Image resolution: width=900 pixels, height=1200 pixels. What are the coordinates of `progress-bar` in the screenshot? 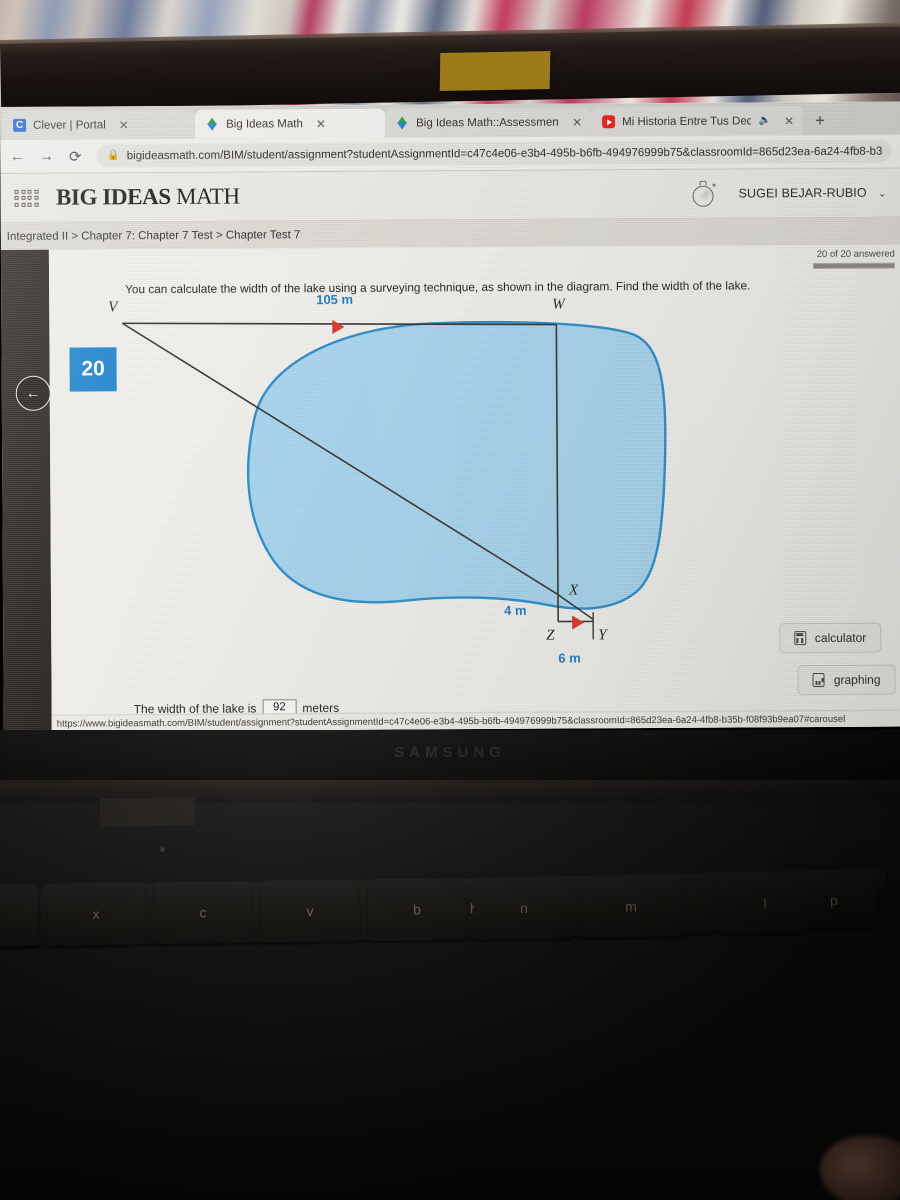 It's located at (854, 266).